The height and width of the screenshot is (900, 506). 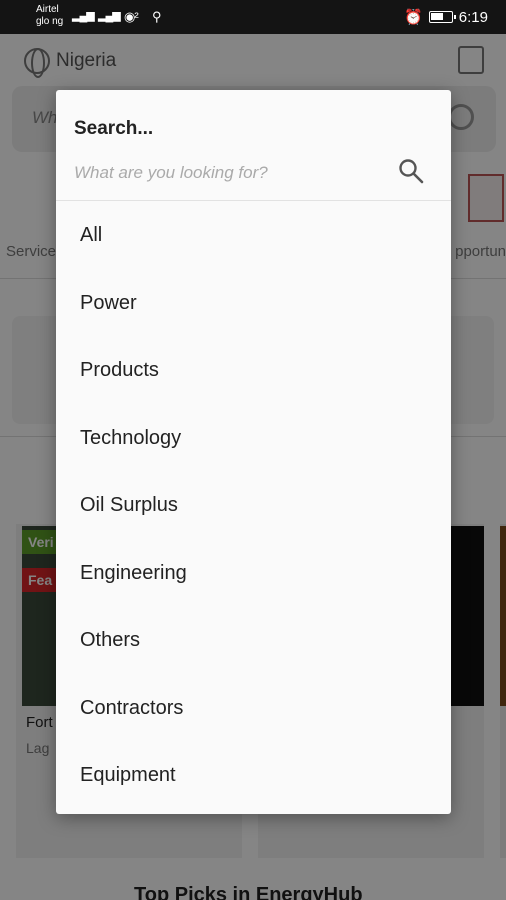 What do you see at coordinates (156, 16) in the screenshot?
I see `person-icon: ⚲` at bounding box center [156, 16].